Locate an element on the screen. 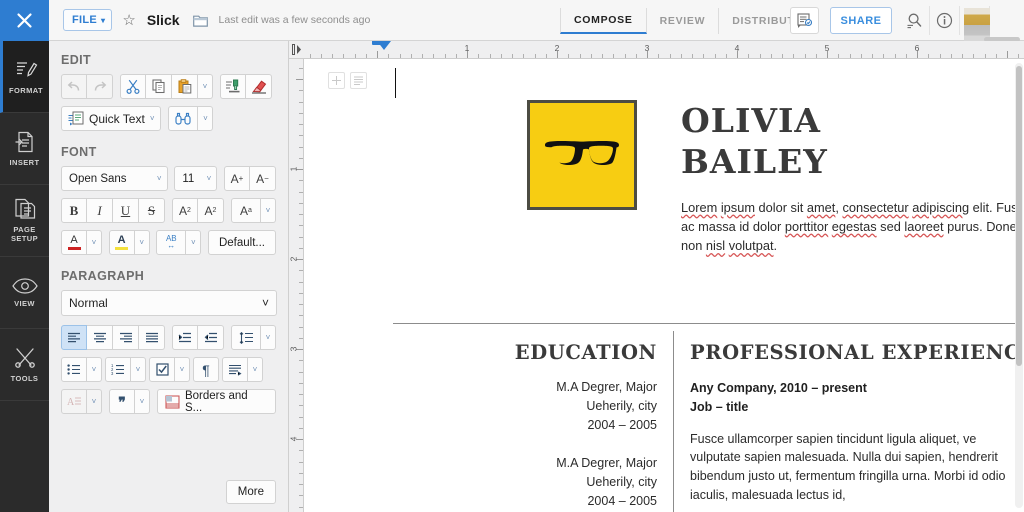 This screenshot has width=1024, height=512. share-button: SHARE is located at coordinates (861, 20).